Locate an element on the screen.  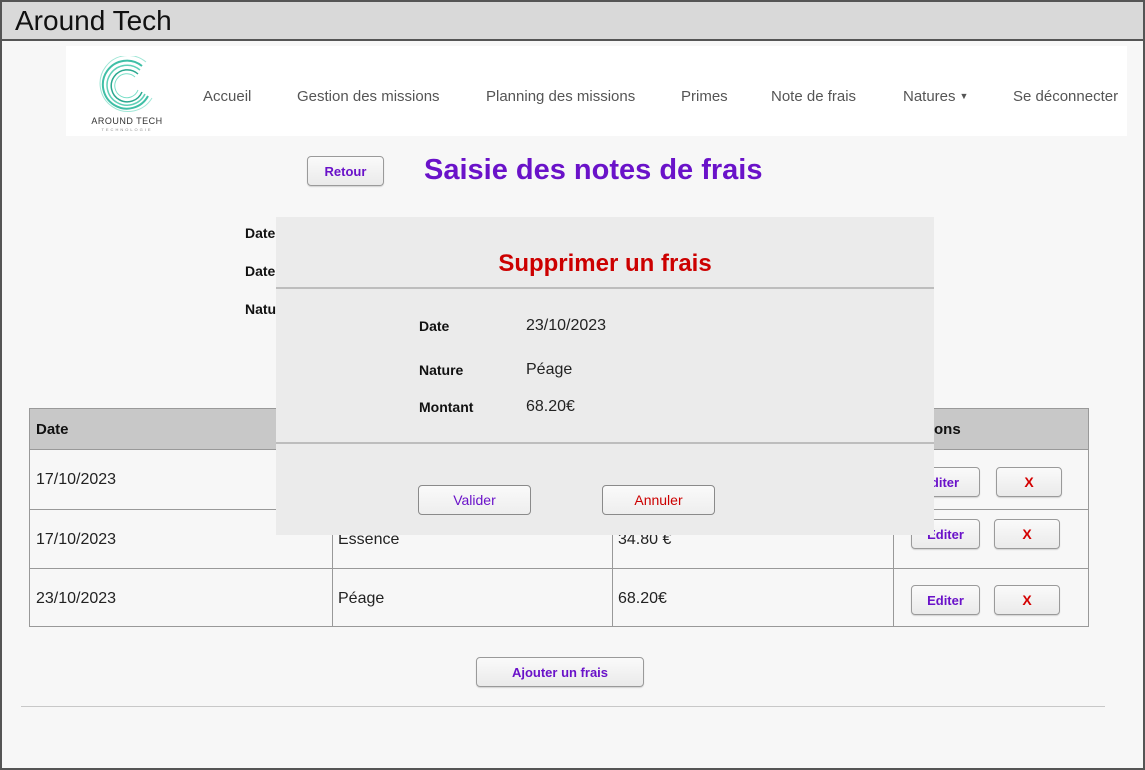
row3-edit-button: Editer is located at coordinates (945, 600).